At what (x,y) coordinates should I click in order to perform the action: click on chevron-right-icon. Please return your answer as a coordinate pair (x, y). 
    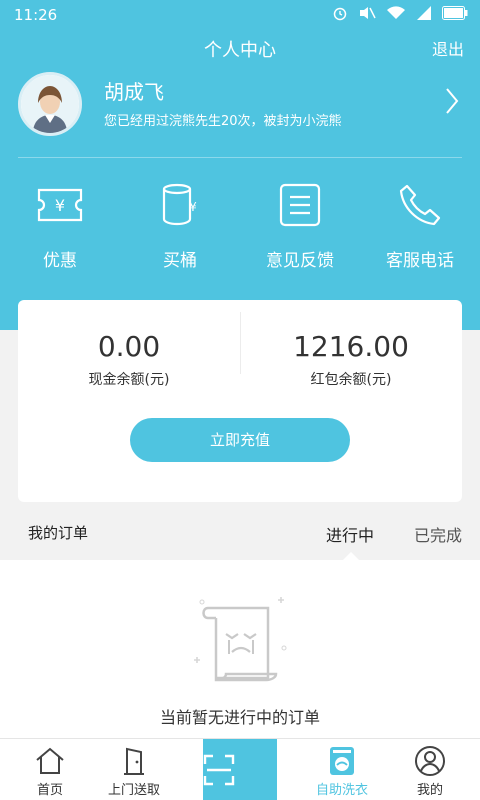
    Looking at the image, I should click on (452, 103).